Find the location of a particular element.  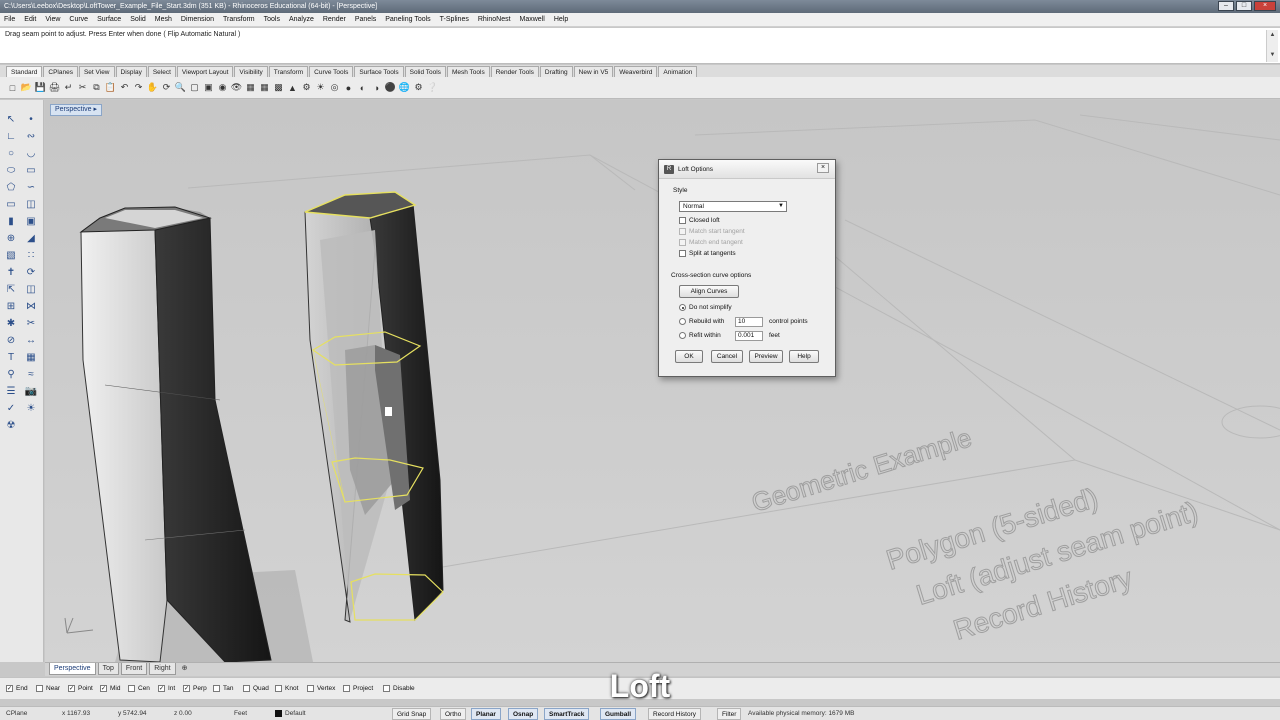

toolbar-tab-animation: Animation is located at coordinates (678, 71).